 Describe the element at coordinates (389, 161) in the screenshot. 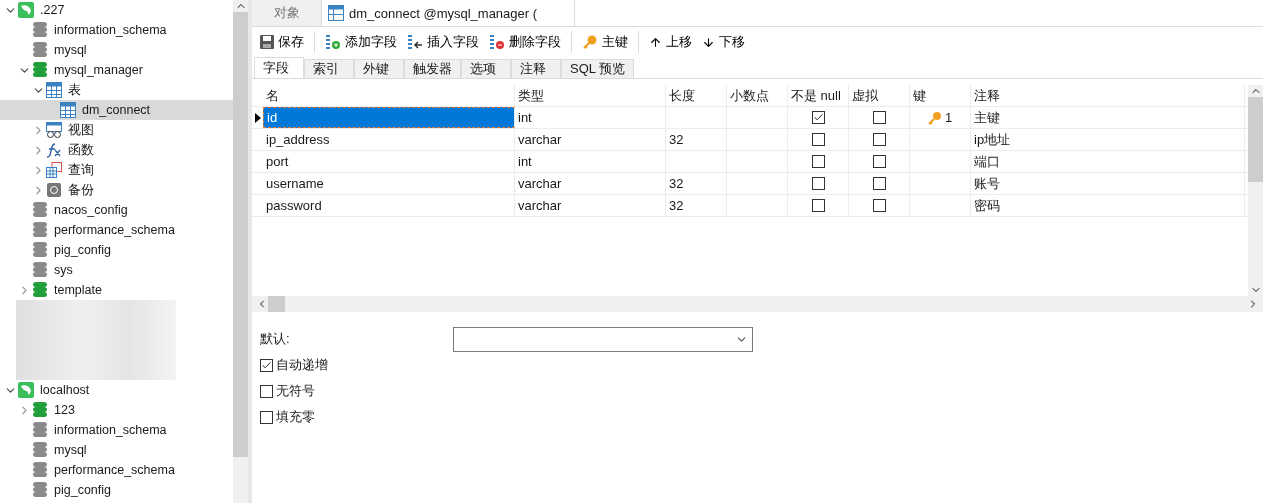

I see `table-cell: port` at that location.